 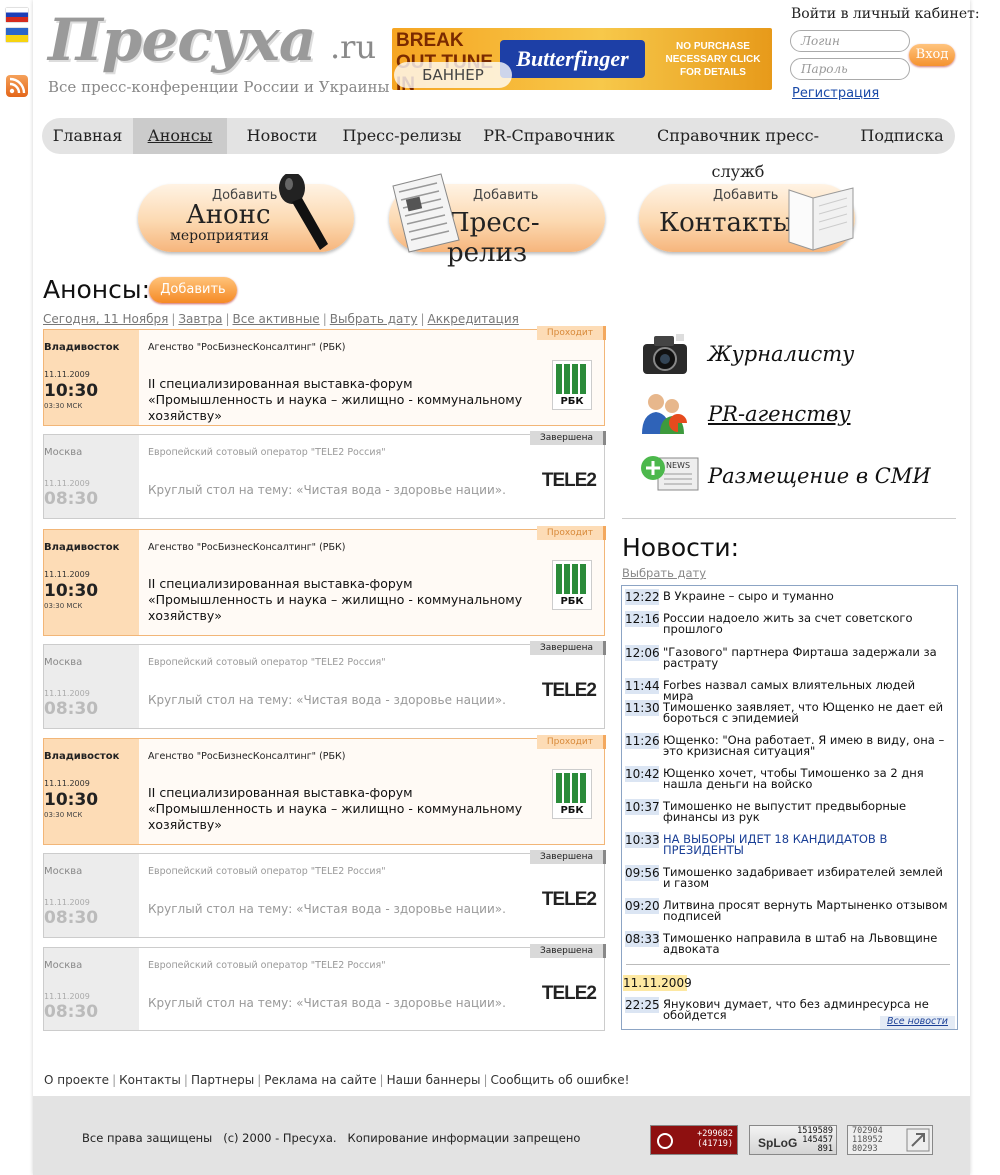 I want to click on microphone-icon, so click(x=303, y=212).